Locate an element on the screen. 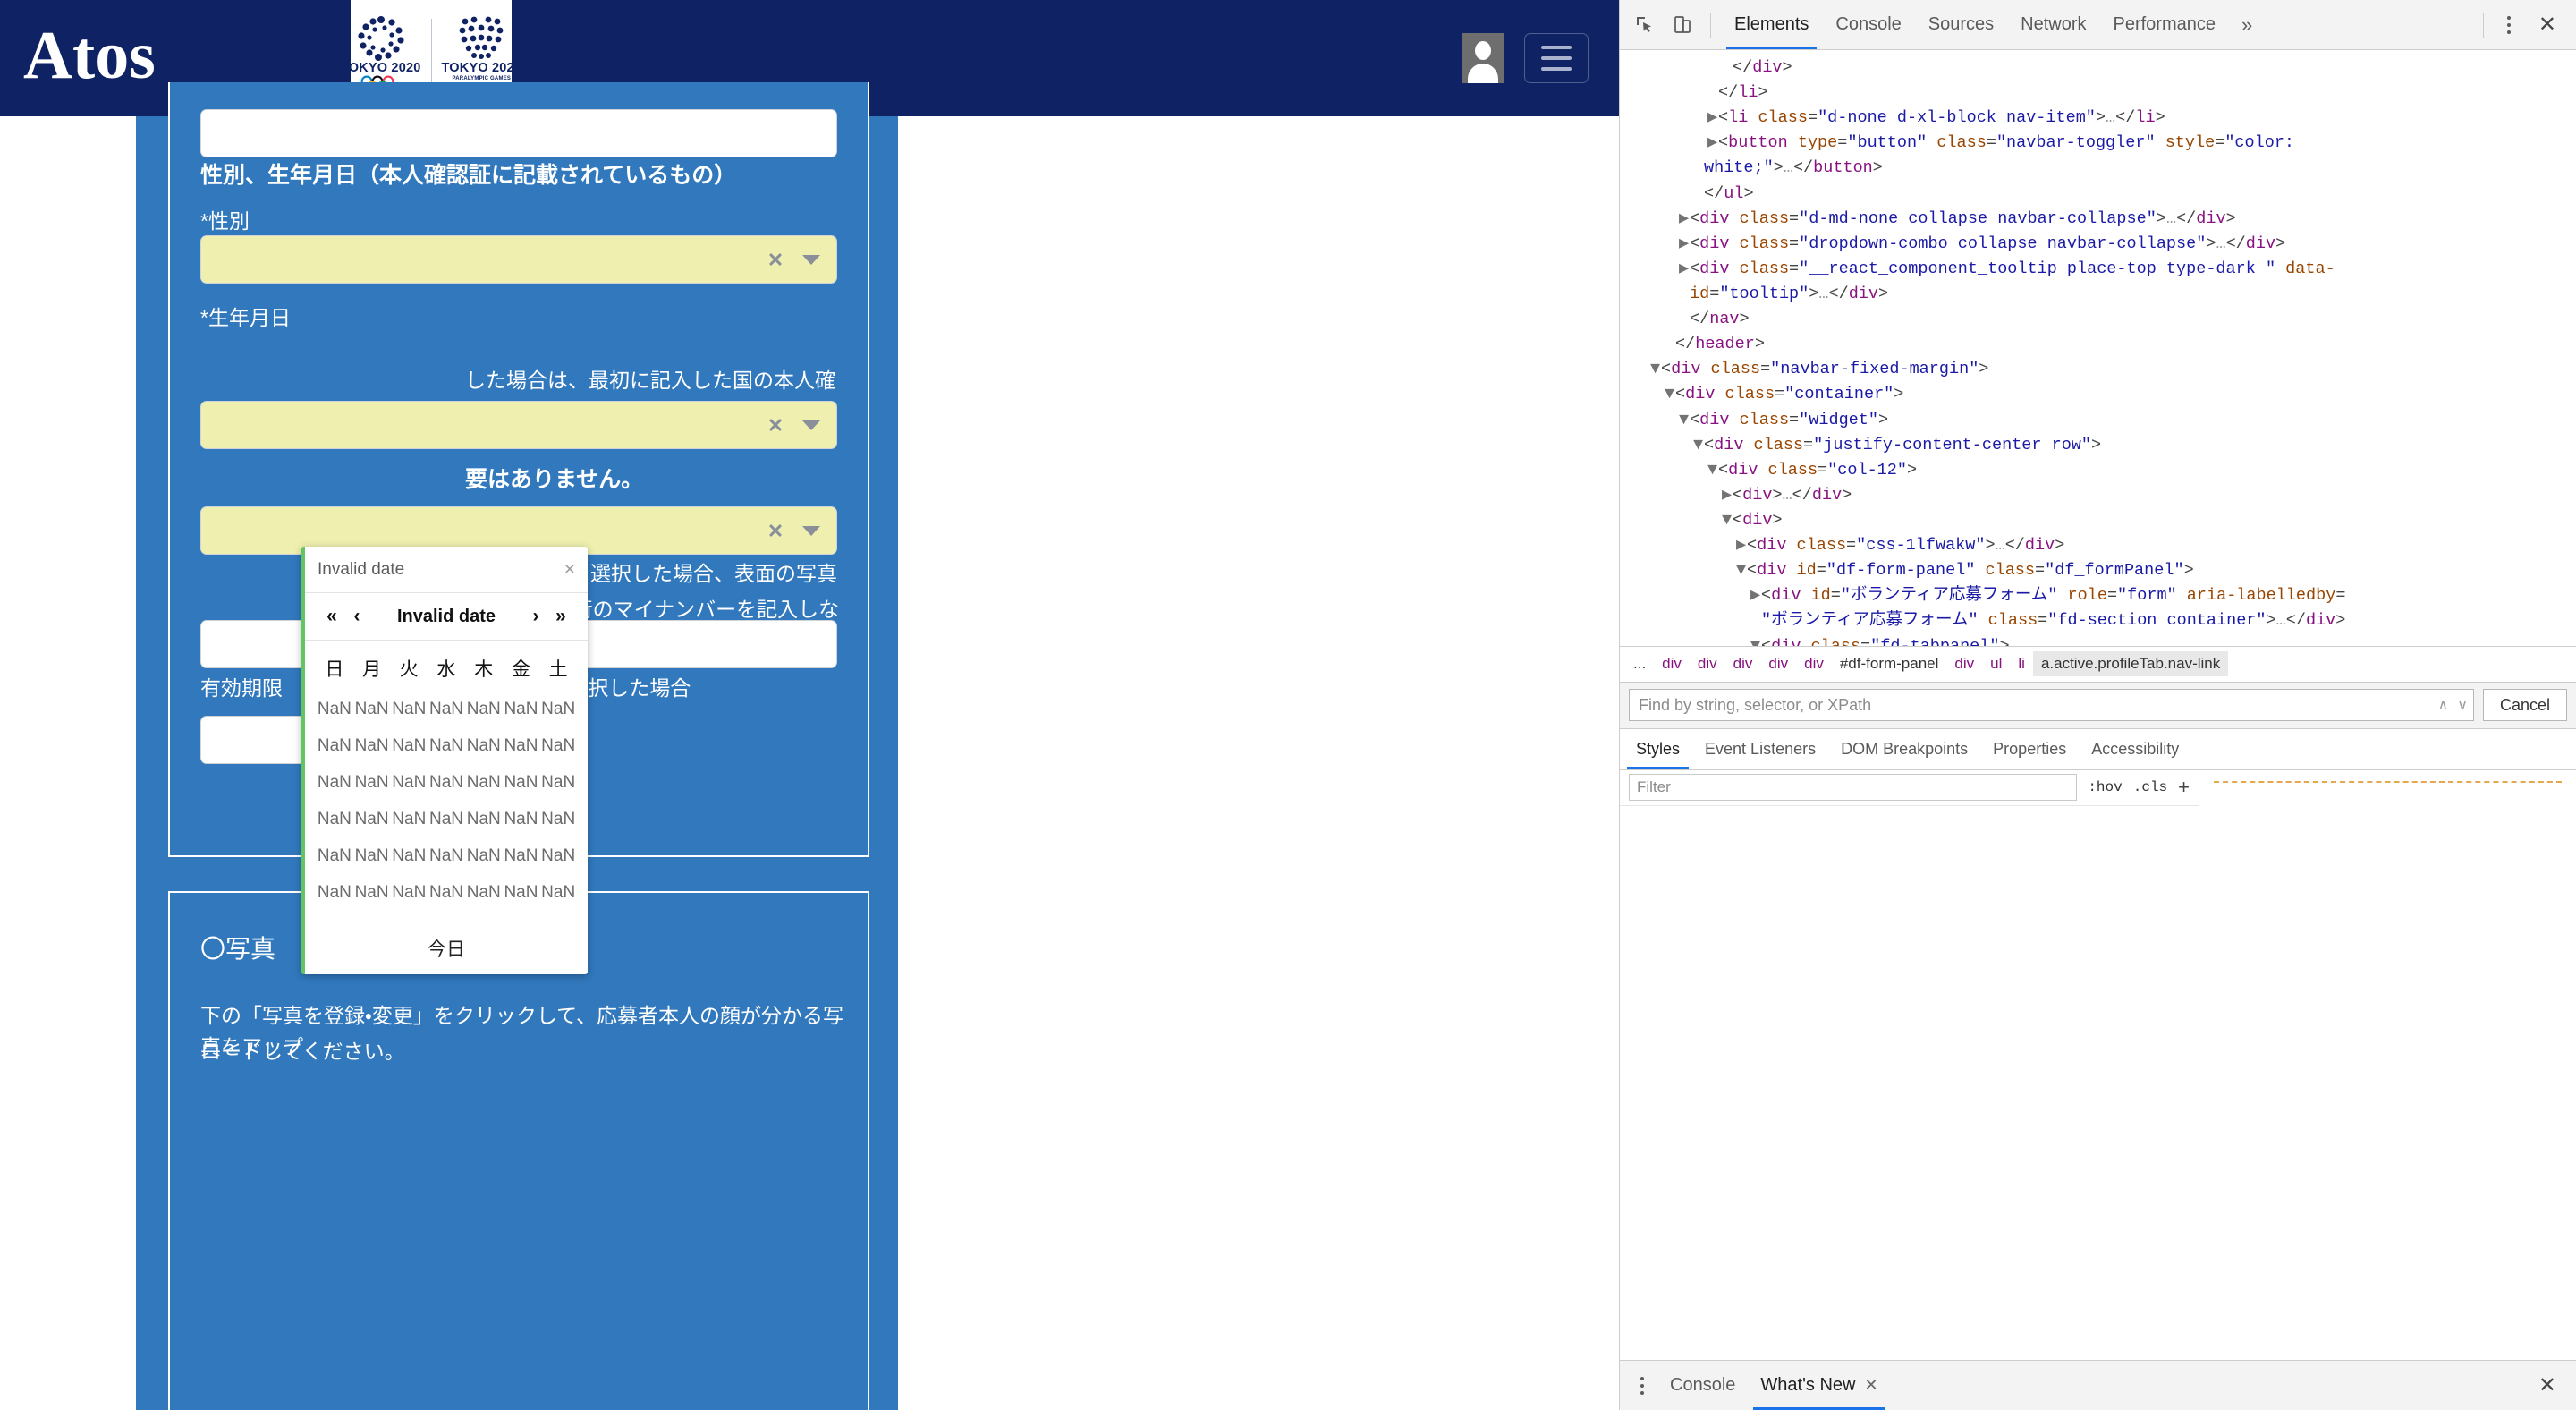 Image resolution: width=2576 pixels, height=1410 pixels. drawer-tab-console: Console is located at coordinates (1702, 1386).